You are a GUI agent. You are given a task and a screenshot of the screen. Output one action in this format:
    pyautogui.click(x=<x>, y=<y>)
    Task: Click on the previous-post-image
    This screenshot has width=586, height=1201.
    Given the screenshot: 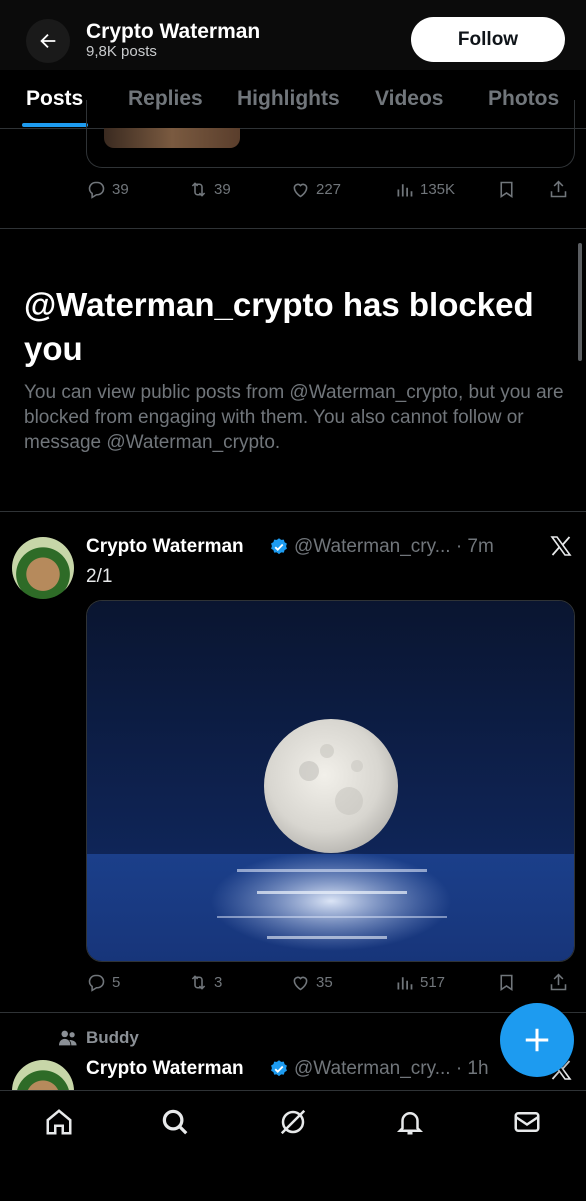 What is the action you would take?
    pyautogui.click(x=172, y=138)
    